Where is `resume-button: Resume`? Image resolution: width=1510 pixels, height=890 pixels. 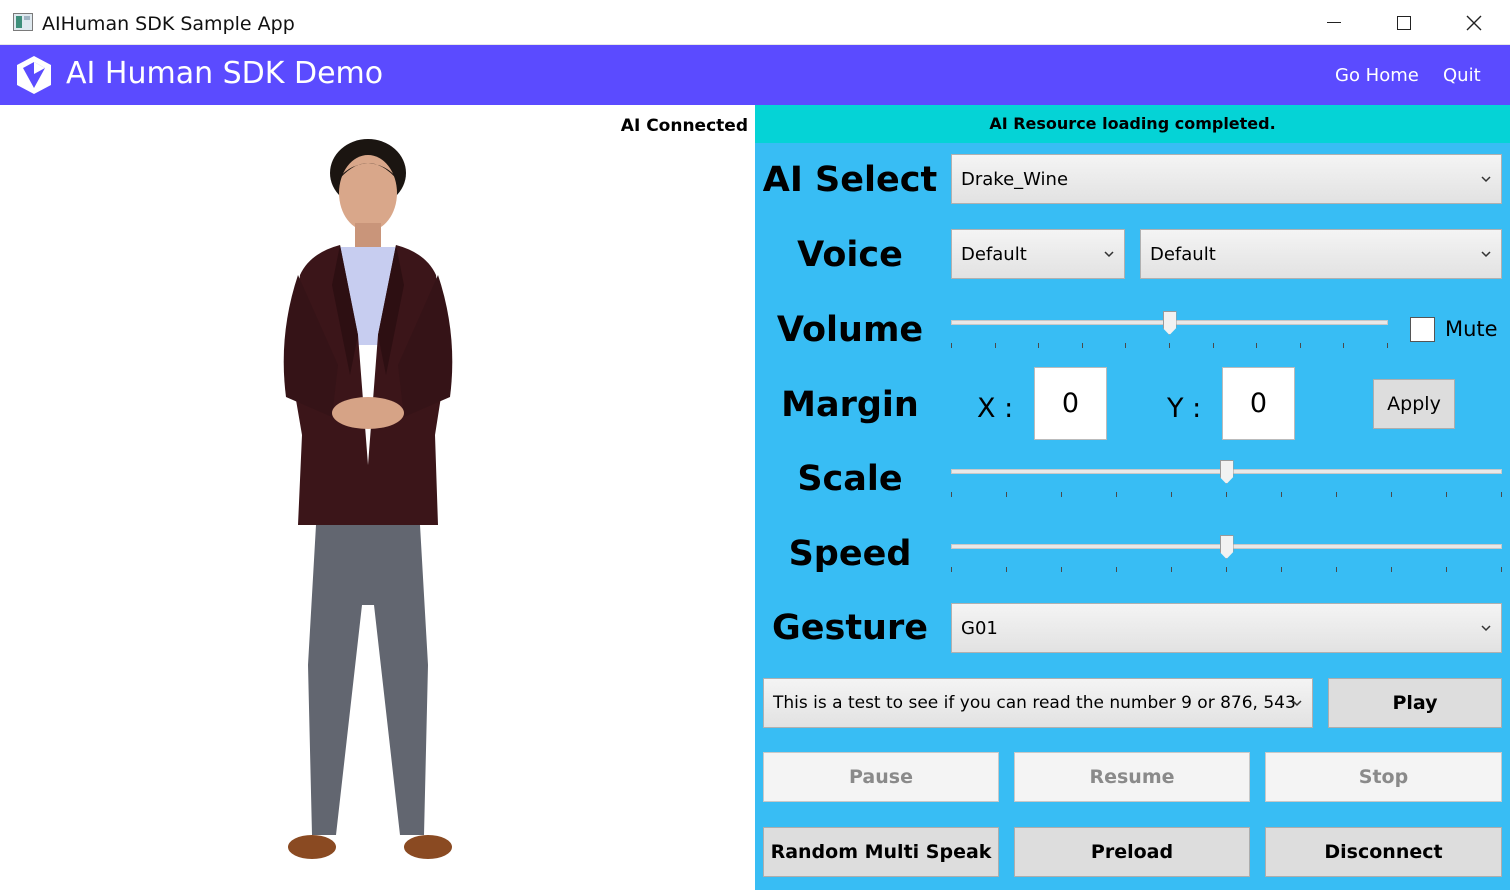
resume-button: Resume is located at coordinates (1132, 777).